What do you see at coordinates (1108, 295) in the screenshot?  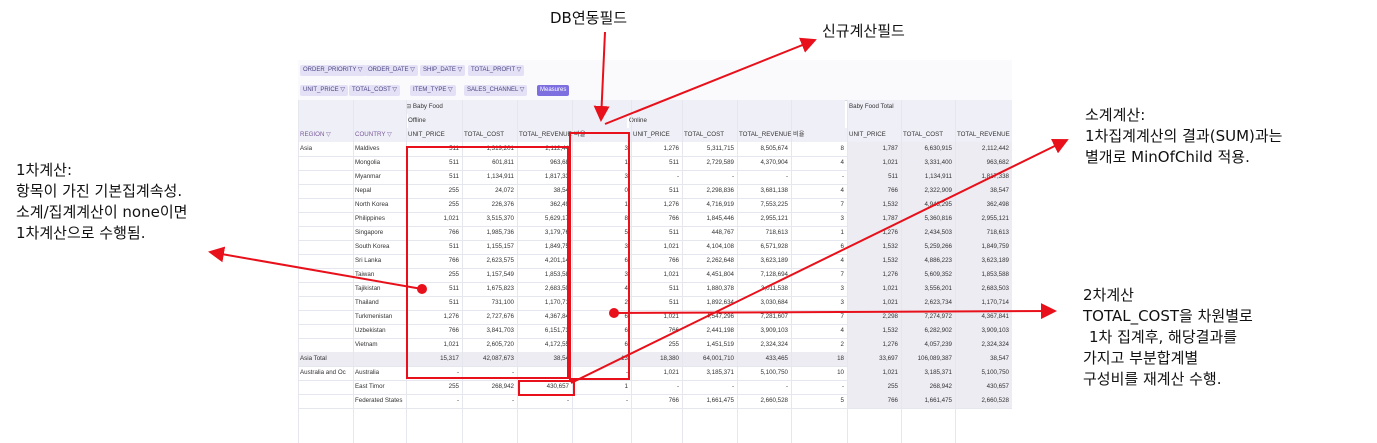 I see `second-calc-line-1: 2차계산` at bounding box center [1108, 295].